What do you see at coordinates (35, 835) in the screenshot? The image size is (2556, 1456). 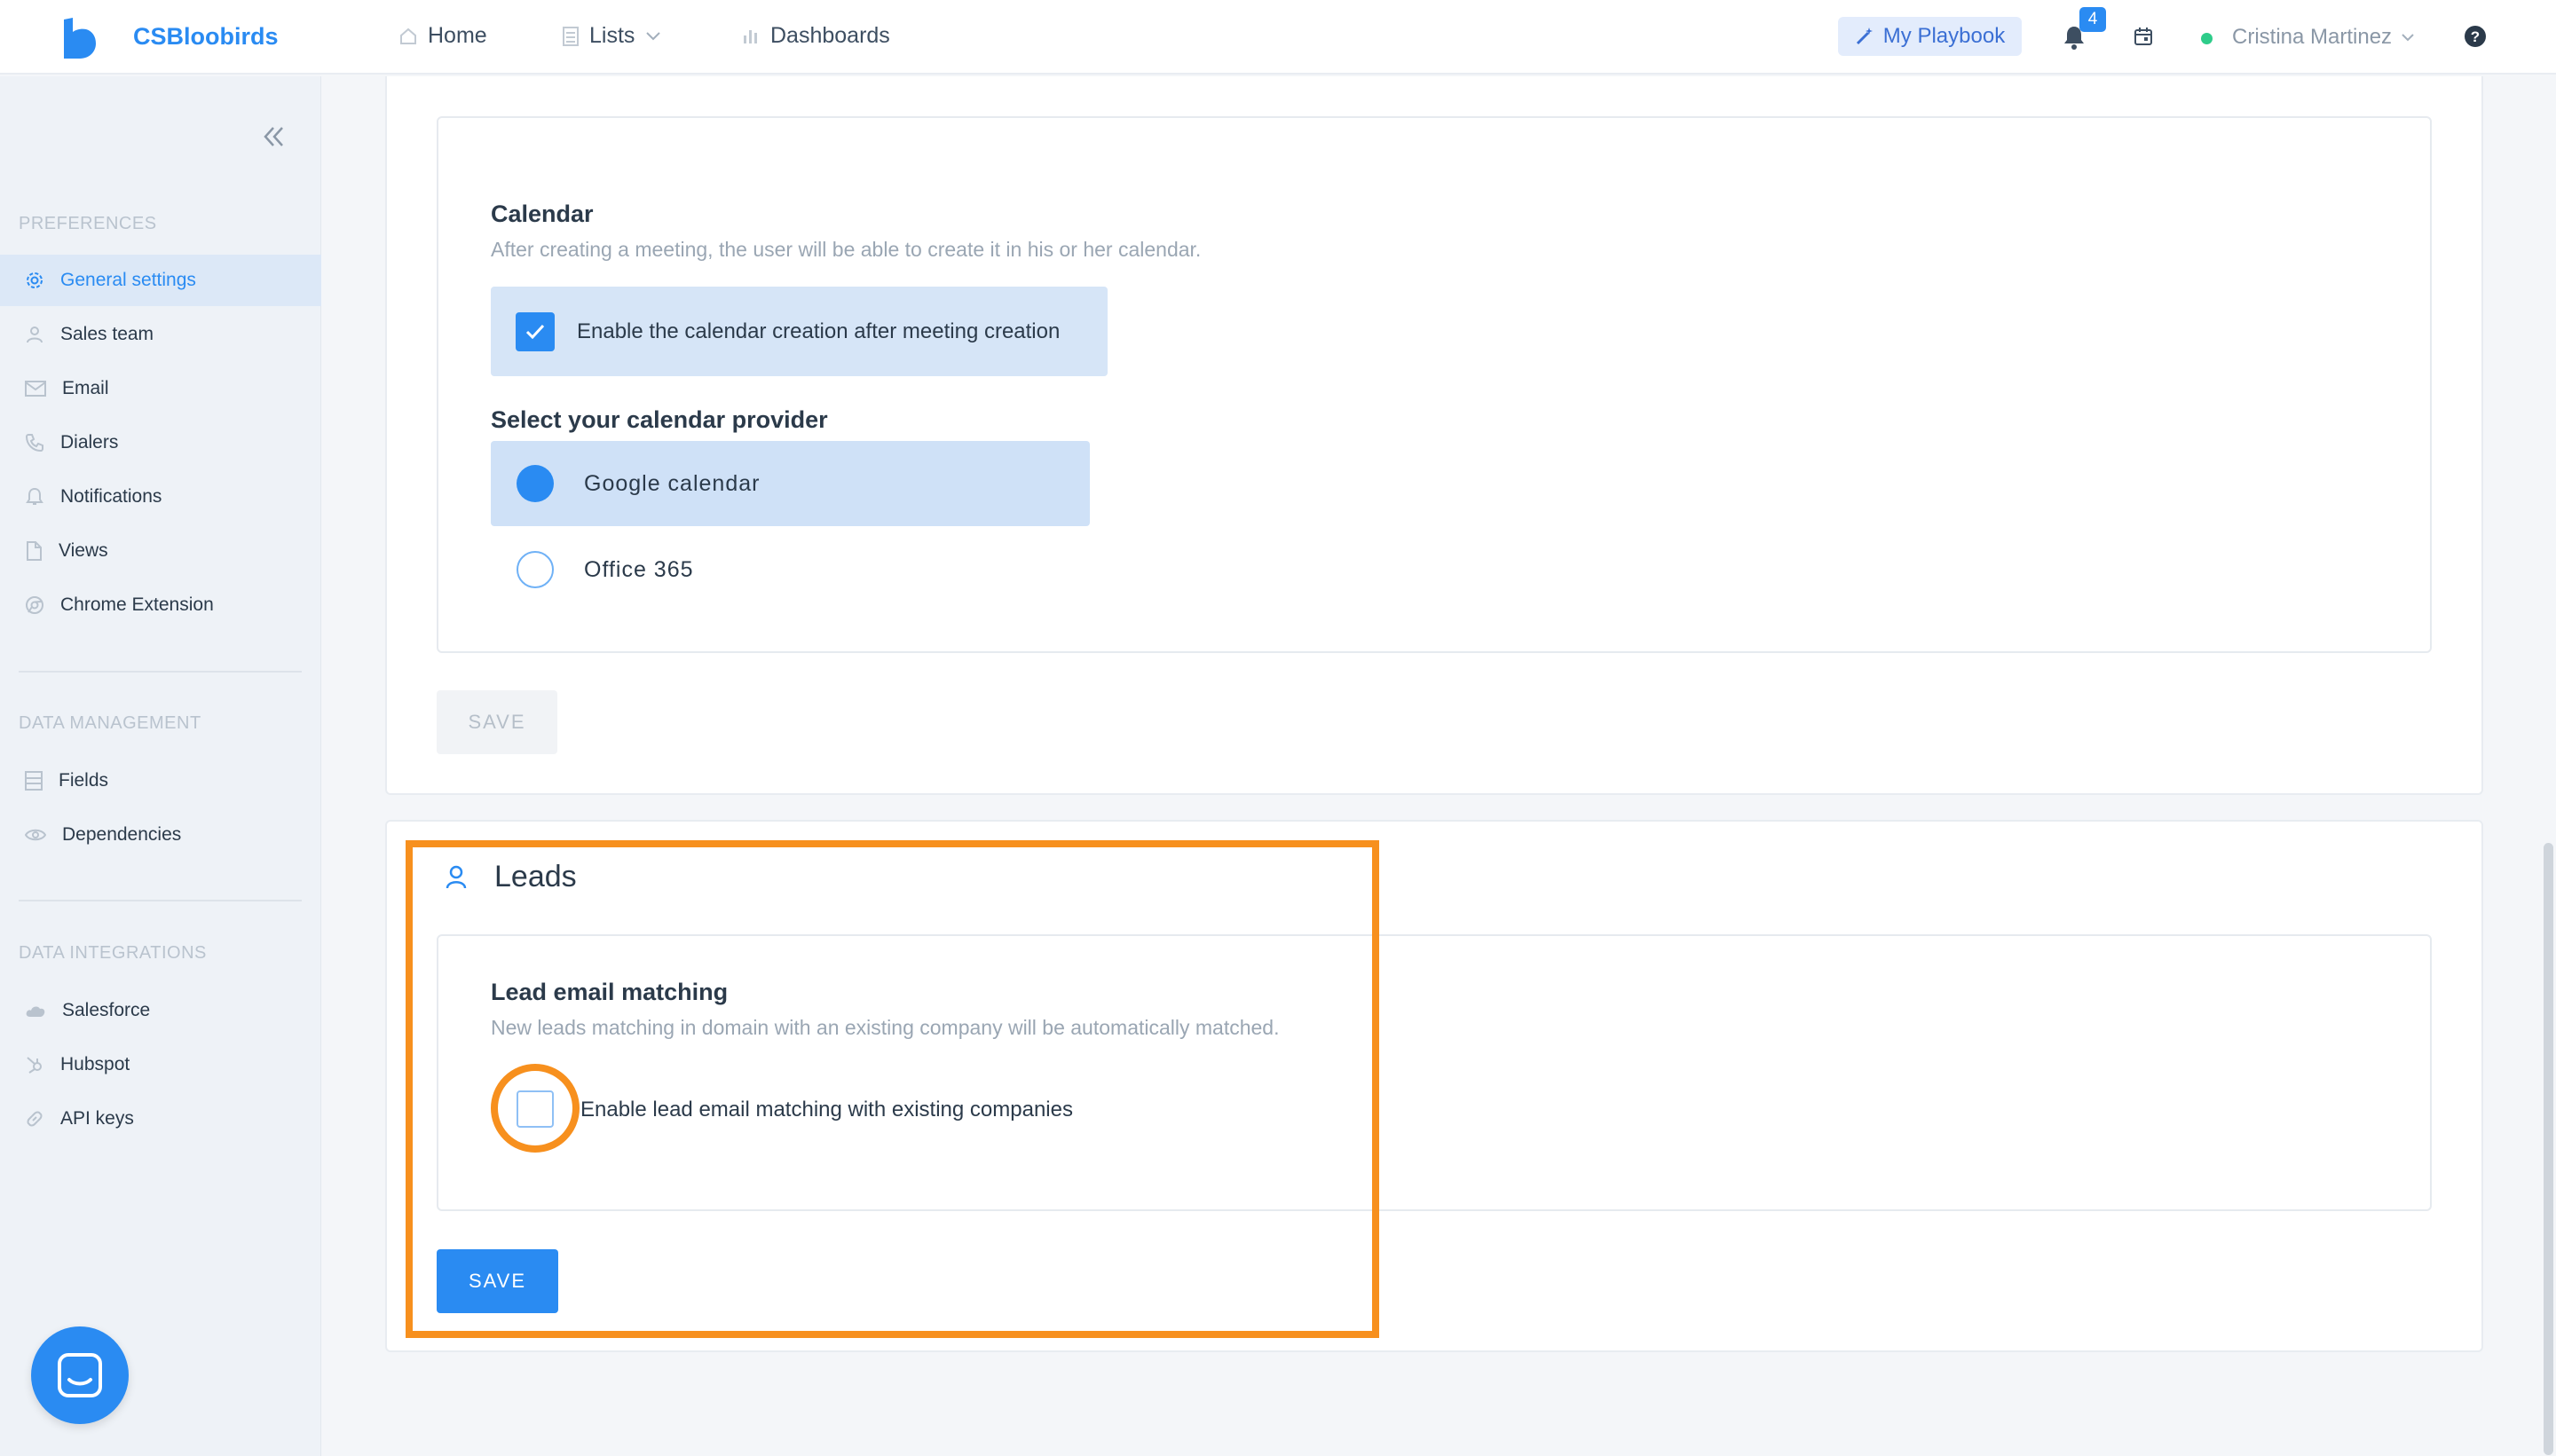 I see `eye-icon` at bounding box center [35, 835].